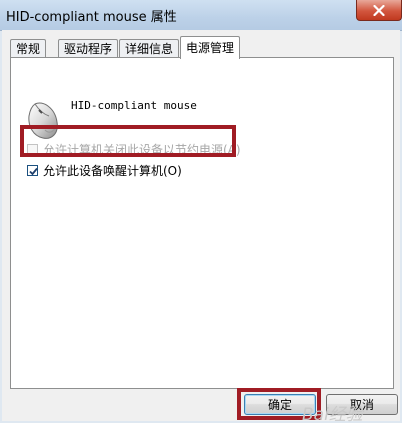  I want to click on tab-general: 常规, so click(28, 48).